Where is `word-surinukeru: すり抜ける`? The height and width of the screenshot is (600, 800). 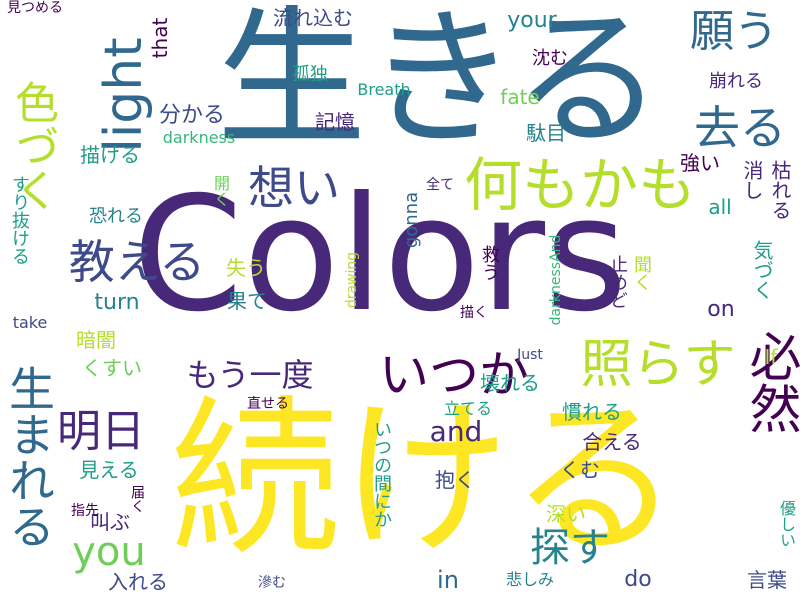
word-surinukeru: すり抜ける is located at coordinates (19, 220).